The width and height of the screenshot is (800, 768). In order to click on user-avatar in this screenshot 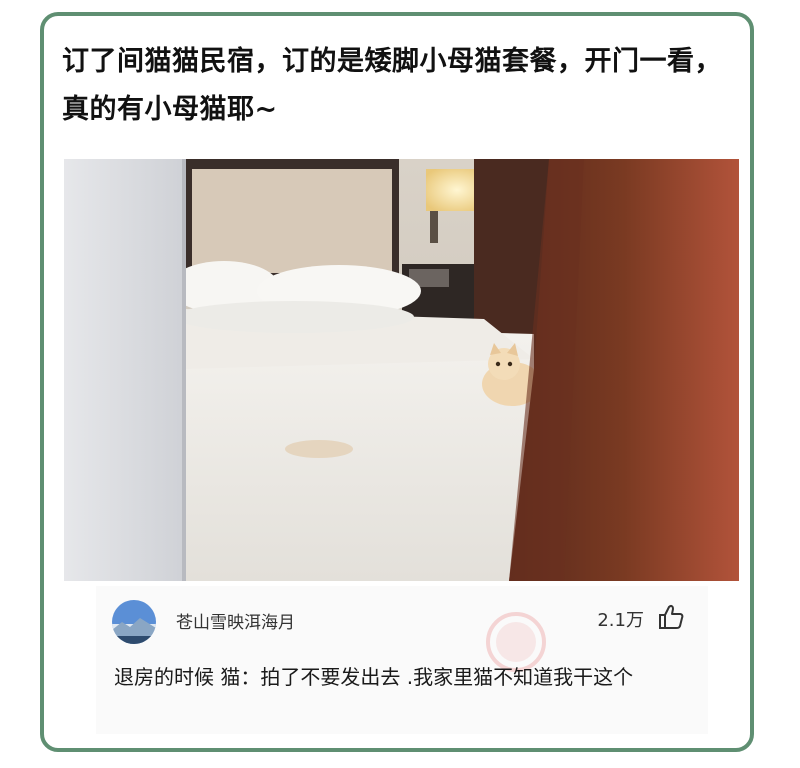, I will do `click(134, 622)`.